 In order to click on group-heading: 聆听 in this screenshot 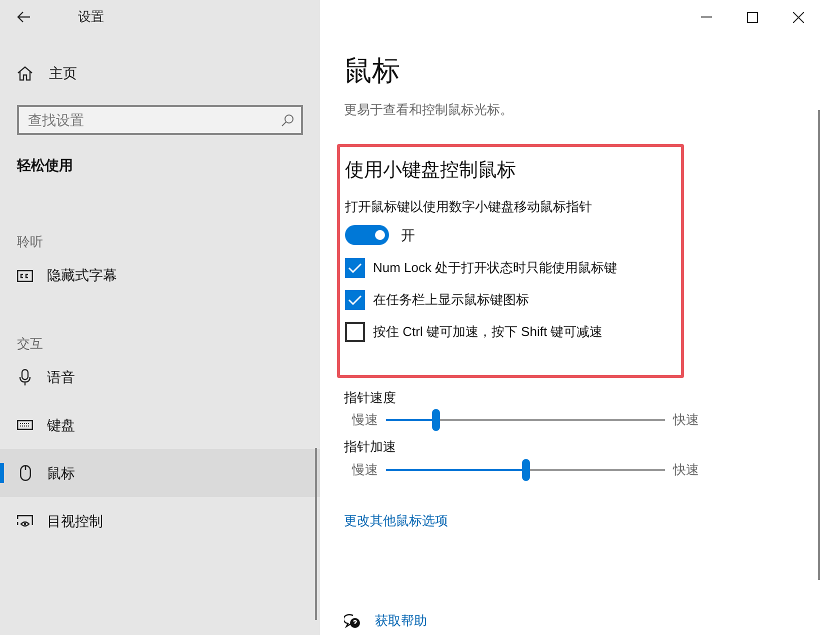, I will do `click(29, 242)`.